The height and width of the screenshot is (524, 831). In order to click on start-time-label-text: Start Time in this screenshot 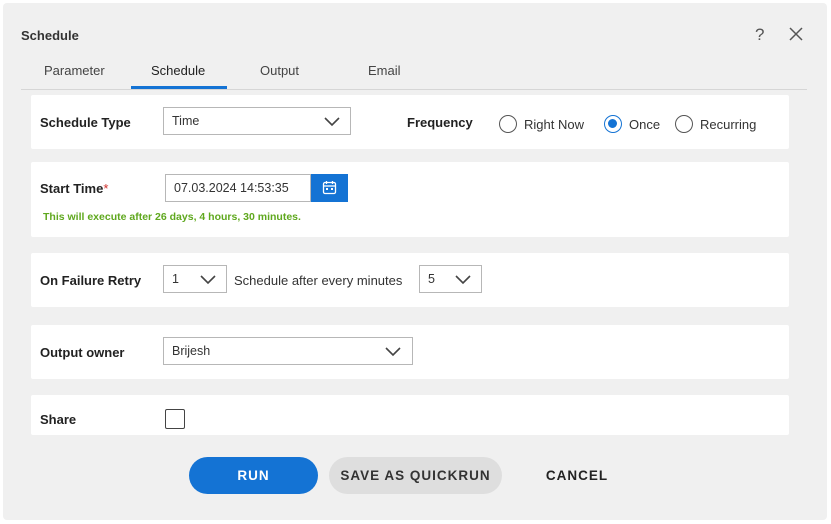, I will do `click(72, 188)`.